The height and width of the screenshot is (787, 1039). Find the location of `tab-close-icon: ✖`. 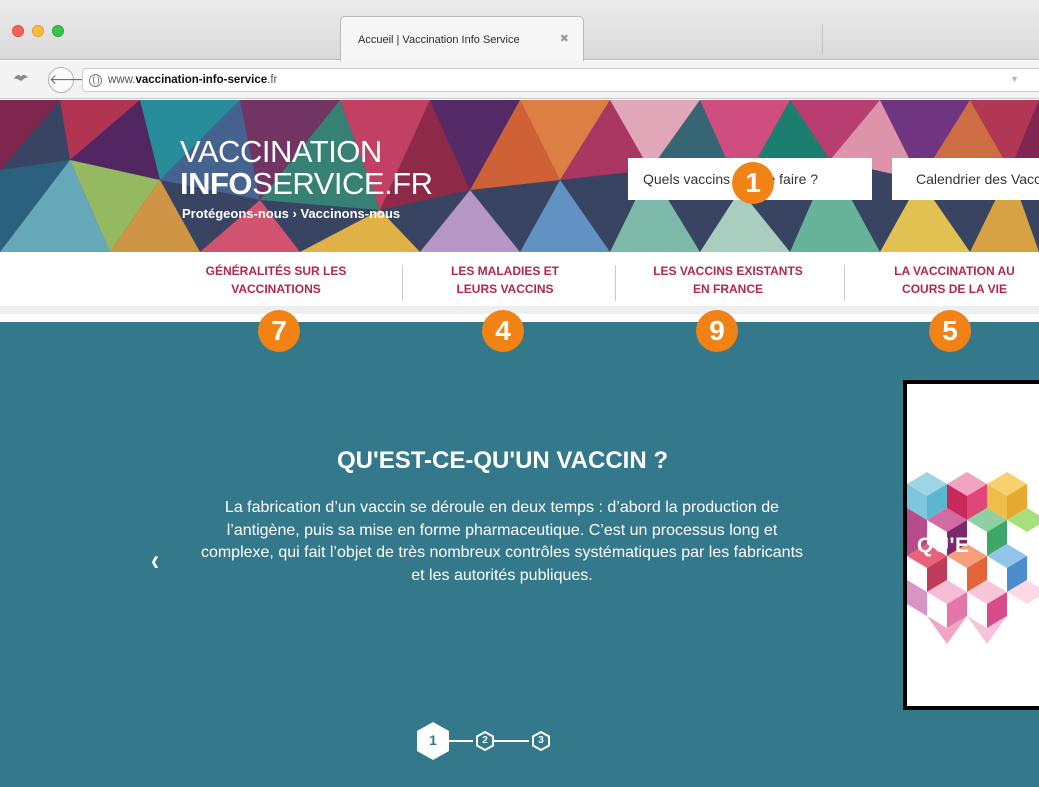

tab-close-icon: ✖ is located at coordinates (564, 38).